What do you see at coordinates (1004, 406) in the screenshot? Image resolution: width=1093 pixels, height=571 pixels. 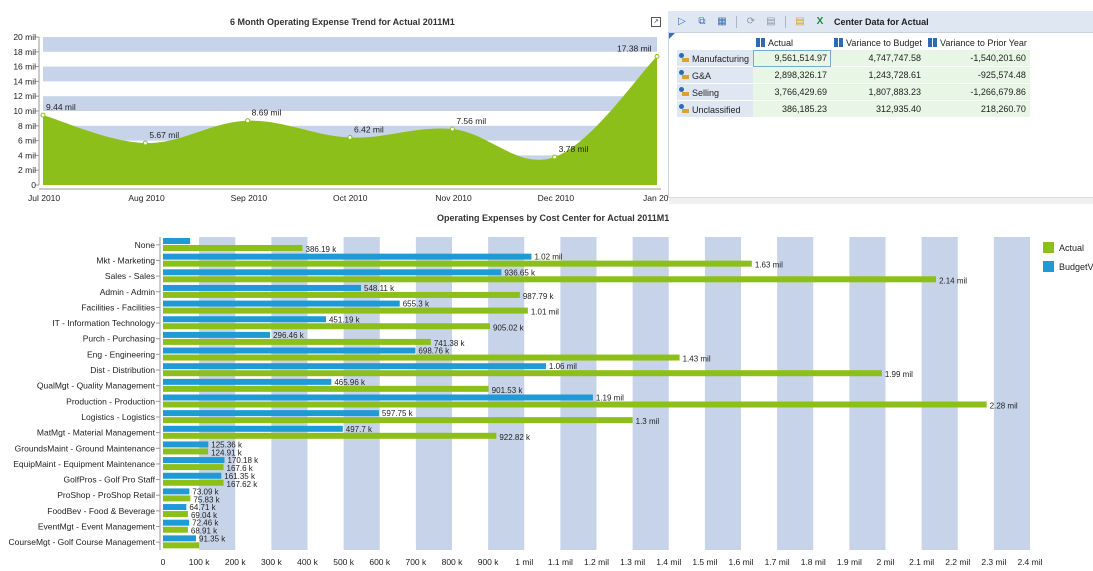 I see `data-label: 2.28 mil` at bounding box center [1004, 406].